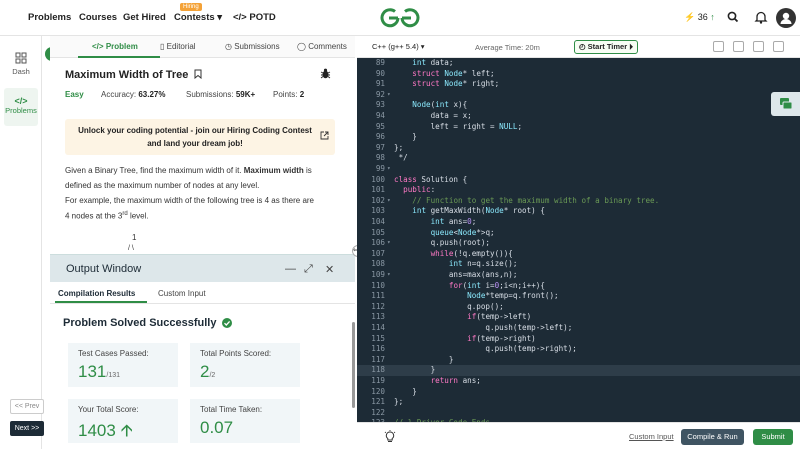 The image size is (800, 449). I want to click on tab-custom-input: Custom Input, so click(182, 293).